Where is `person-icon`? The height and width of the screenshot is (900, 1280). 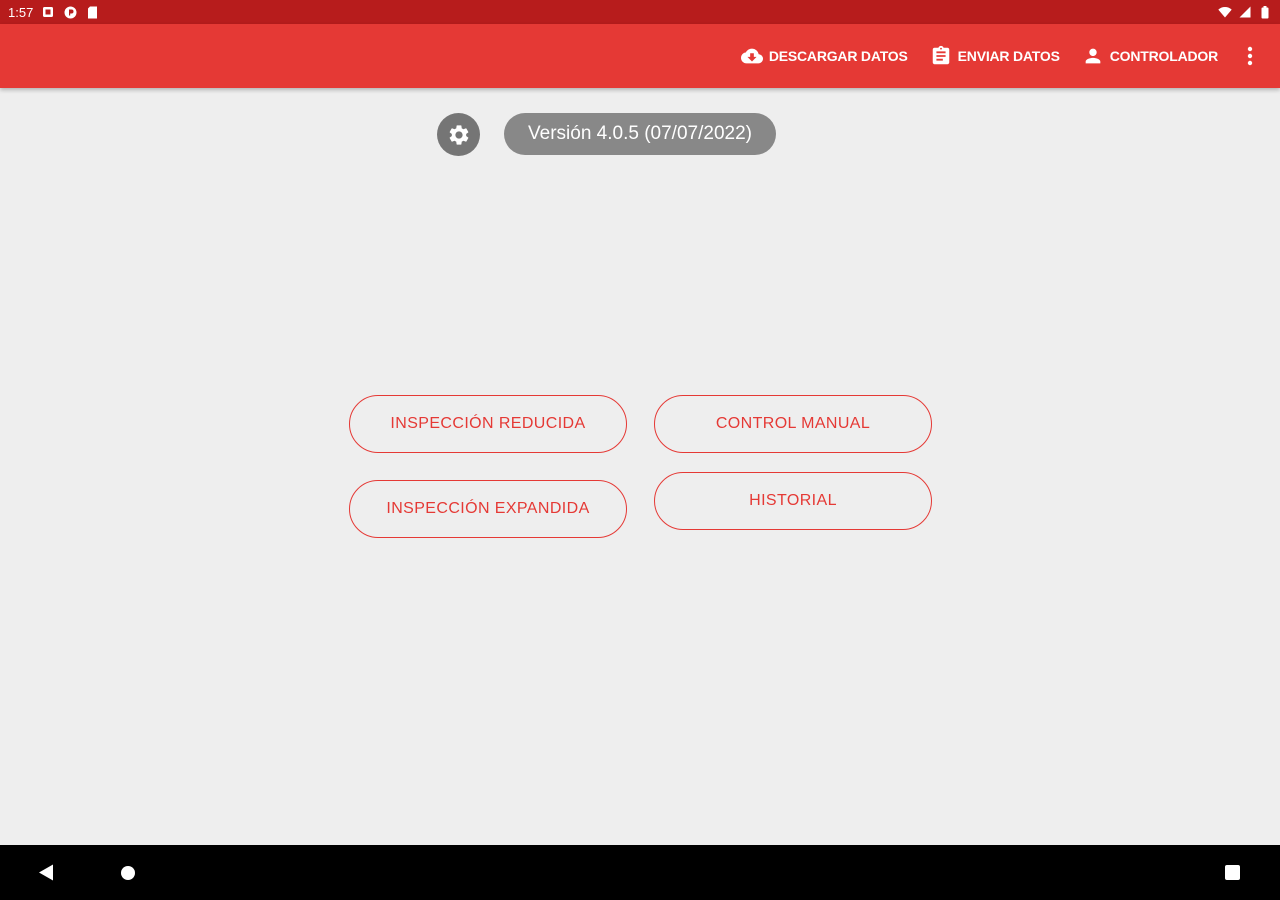 person-icon is located at coordinates (1093, 56).